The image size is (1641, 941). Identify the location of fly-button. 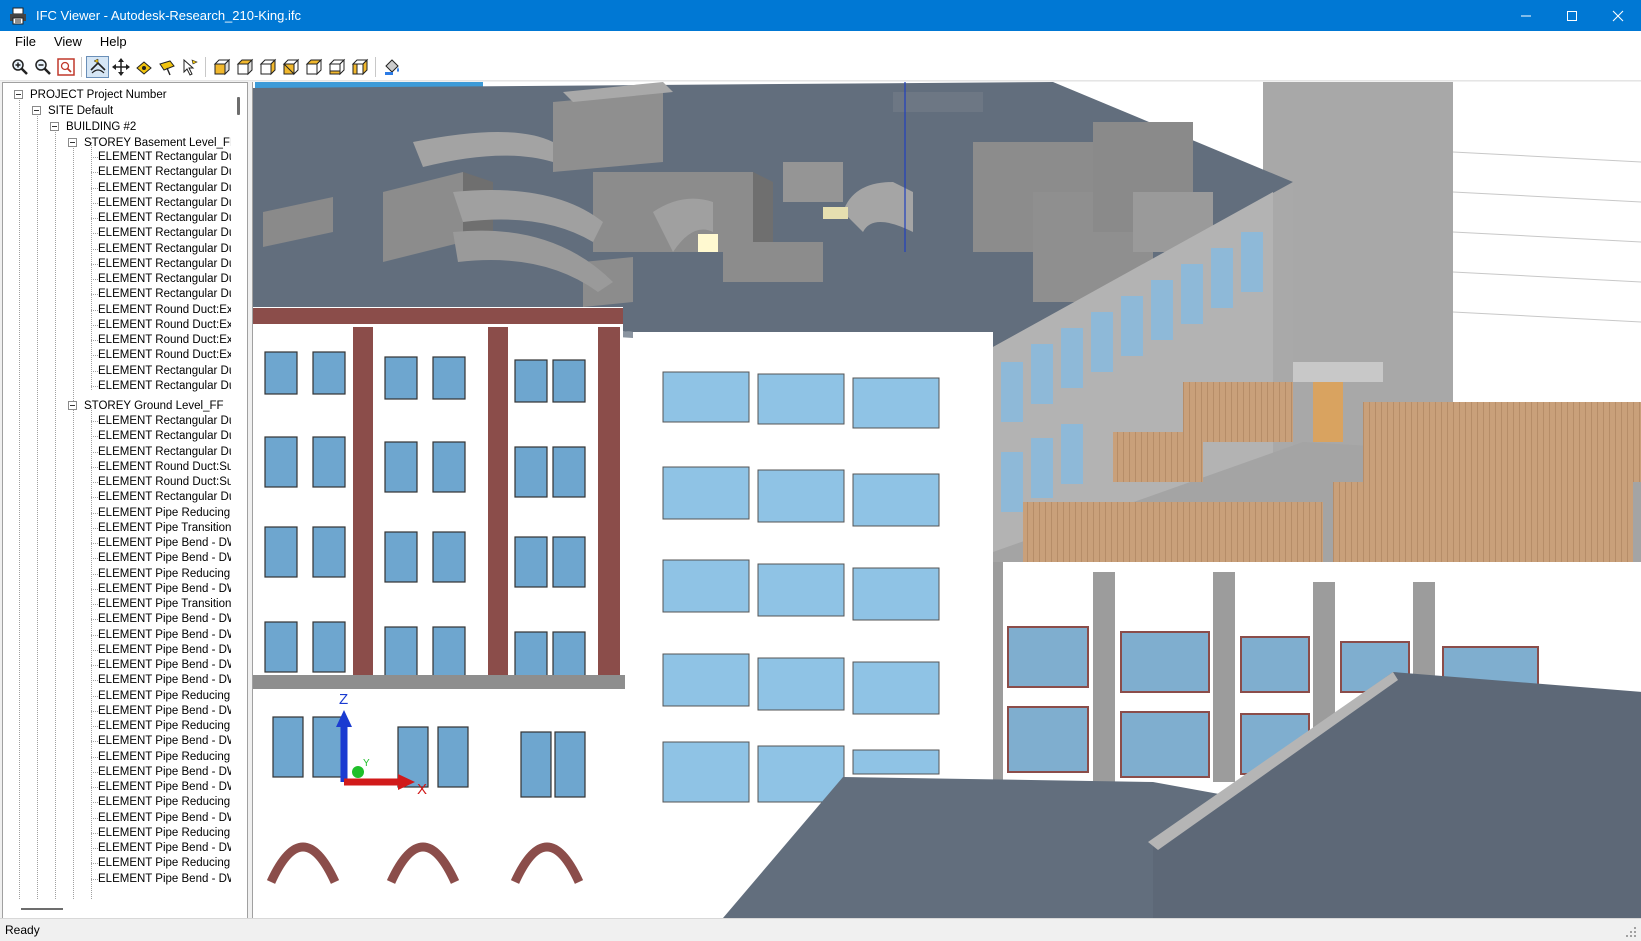
(166, 67).